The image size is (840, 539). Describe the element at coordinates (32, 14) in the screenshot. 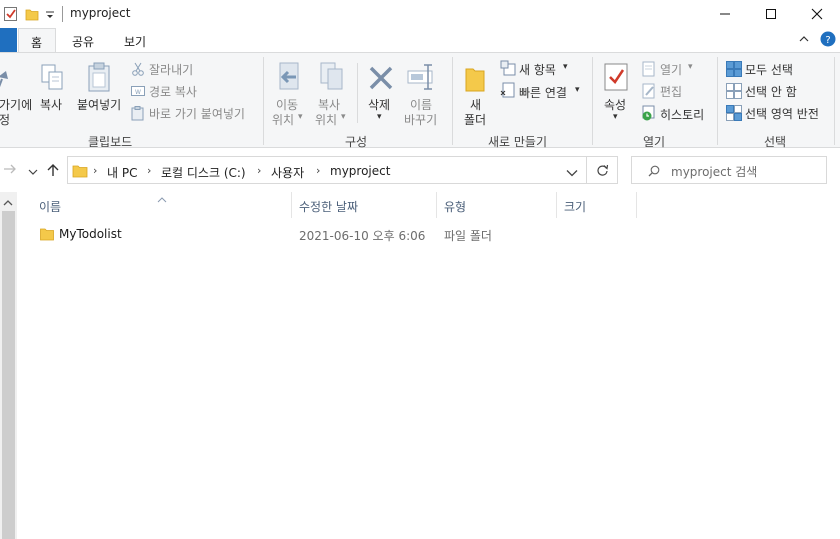

I see `new-folder-quick-icon` at that location.